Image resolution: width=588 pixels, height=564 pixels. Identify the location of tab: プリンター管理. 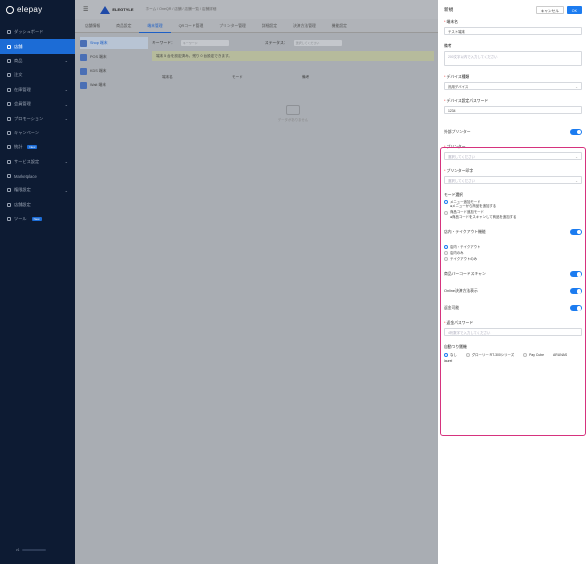
(232, 26).